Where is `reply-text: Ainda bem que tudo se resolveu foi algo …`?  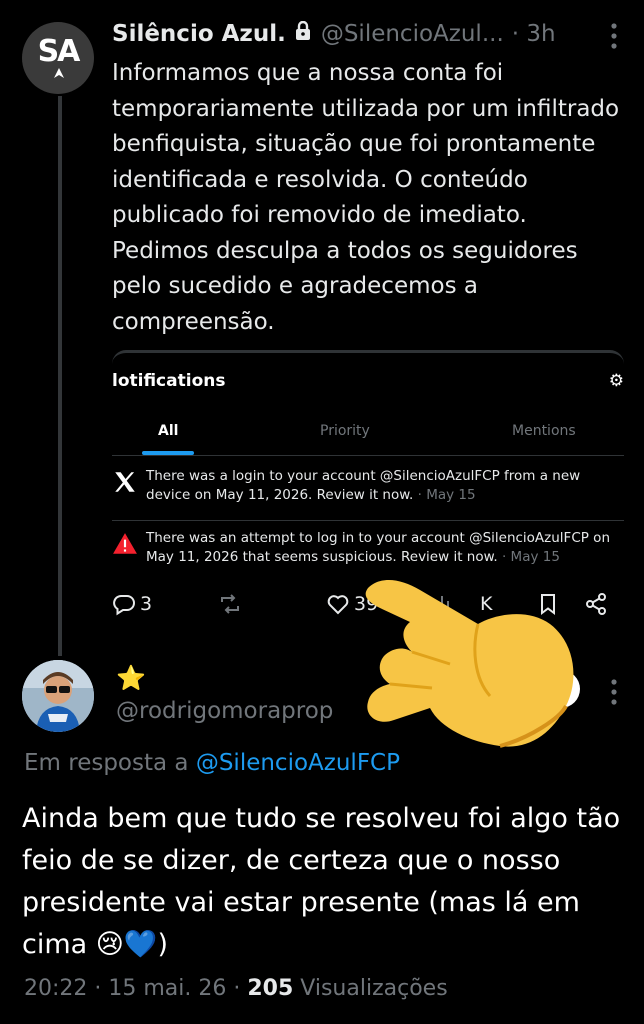 reply-text: Ainda bem que tudo se resolveu foi algo … is located at coordinates (321, 881).